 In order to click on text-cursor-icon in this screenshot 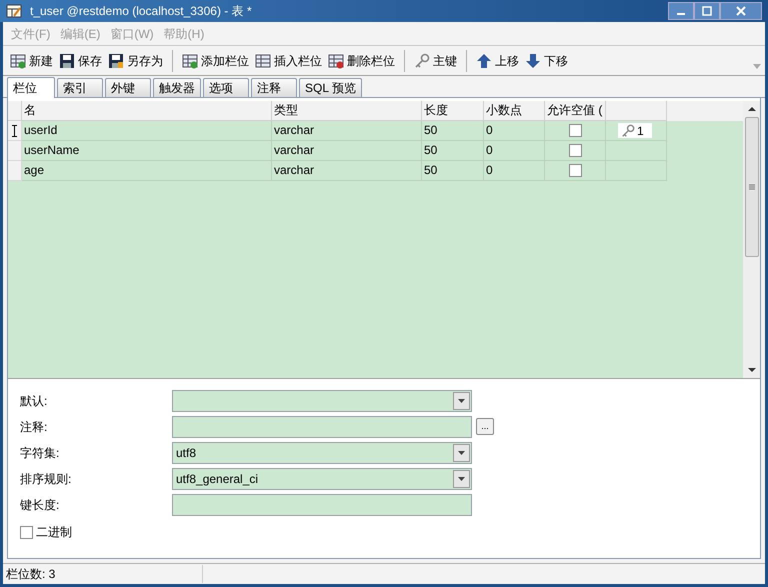, I will do `click(14, 130)`.